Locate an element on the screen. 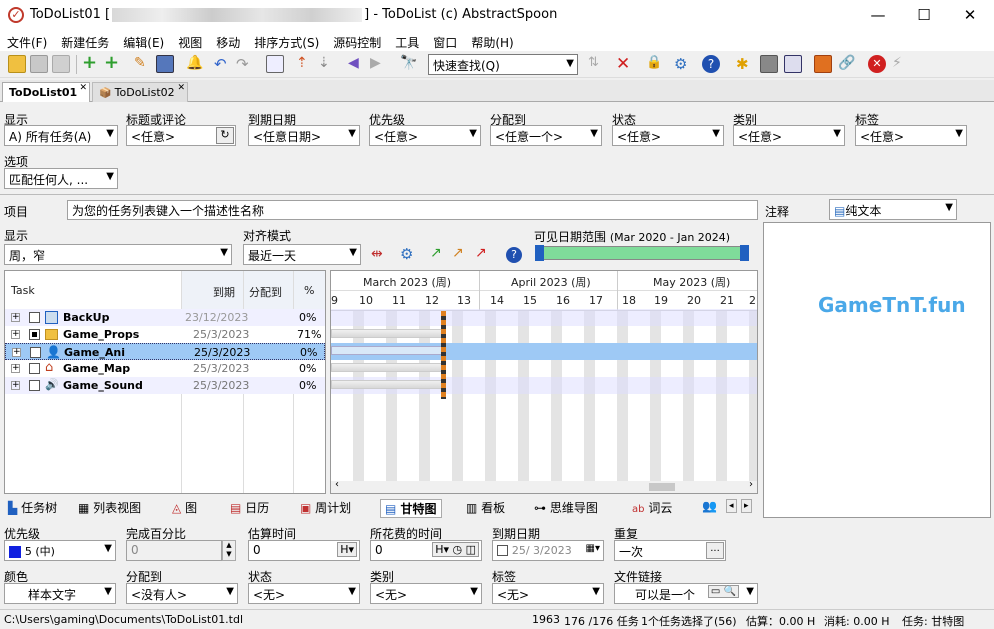 The width and height of the screenshot is (994, 629). notes-editor: GameTnT.fun is located at coordinates (877, 370).